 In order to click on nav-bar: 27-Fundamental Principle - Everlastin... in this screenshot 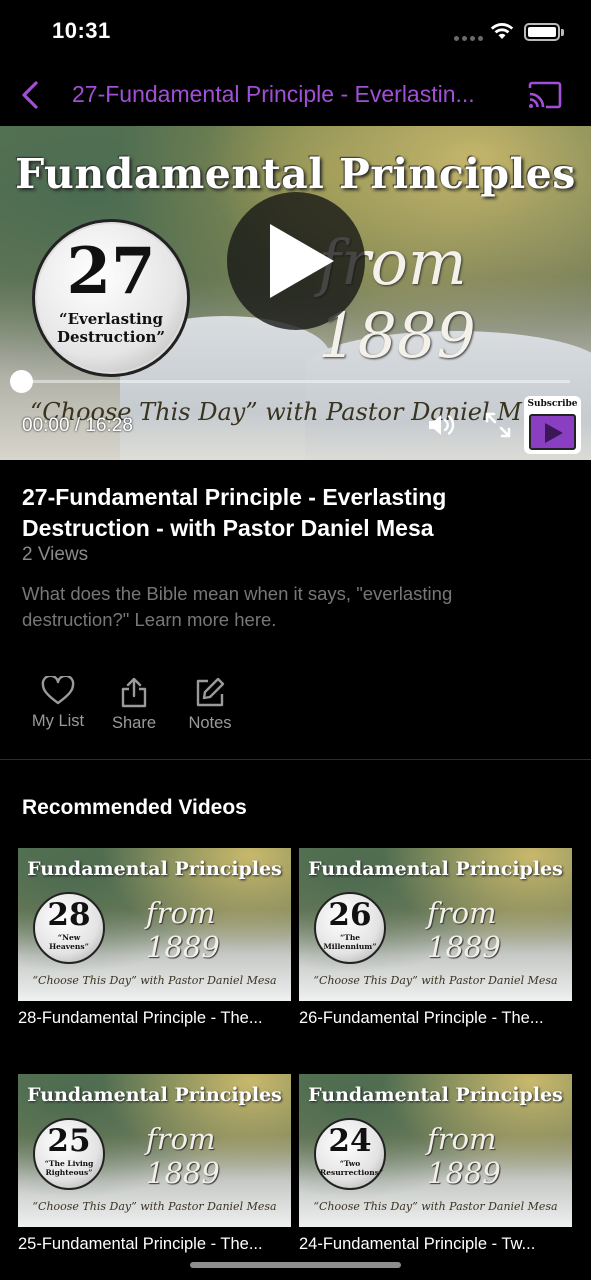, I will do `click(295, 95)`.